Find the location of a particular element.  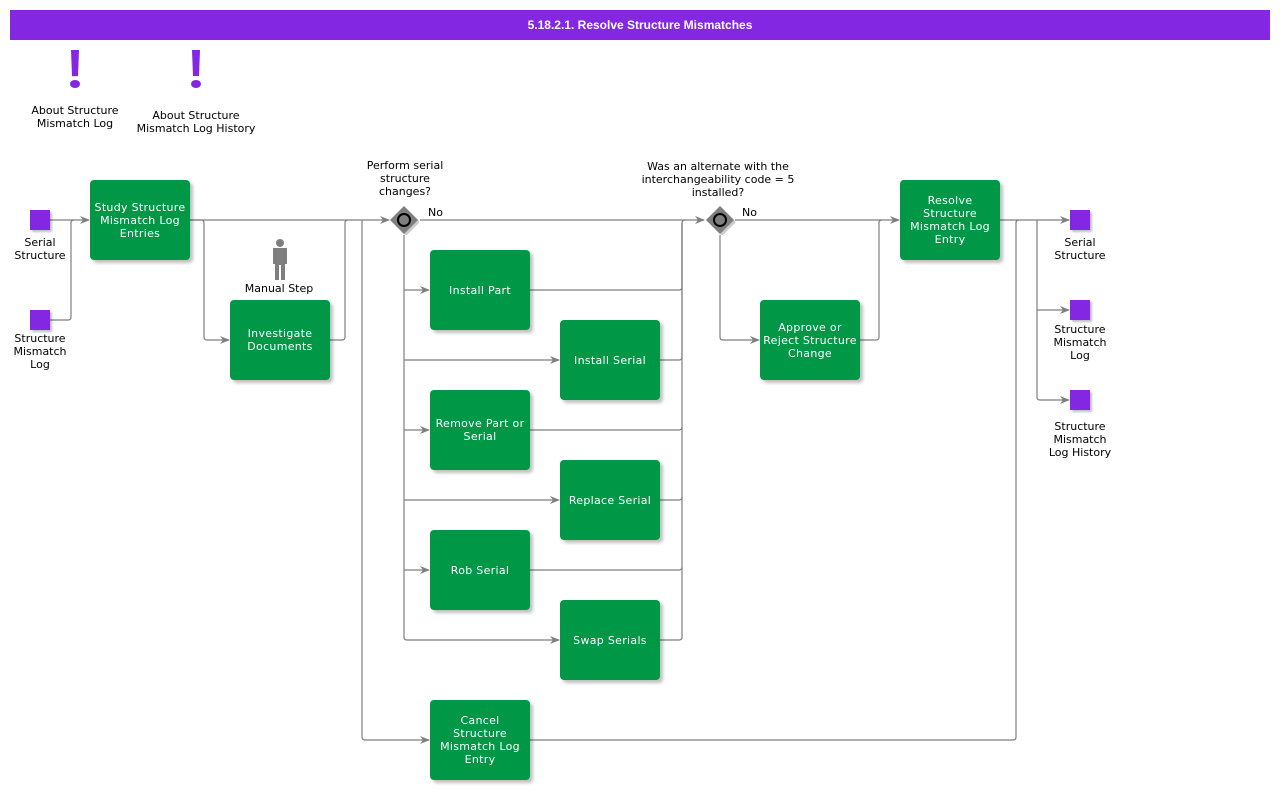

task-investigate: Investigate Documents is located at coordinates (280, 340).